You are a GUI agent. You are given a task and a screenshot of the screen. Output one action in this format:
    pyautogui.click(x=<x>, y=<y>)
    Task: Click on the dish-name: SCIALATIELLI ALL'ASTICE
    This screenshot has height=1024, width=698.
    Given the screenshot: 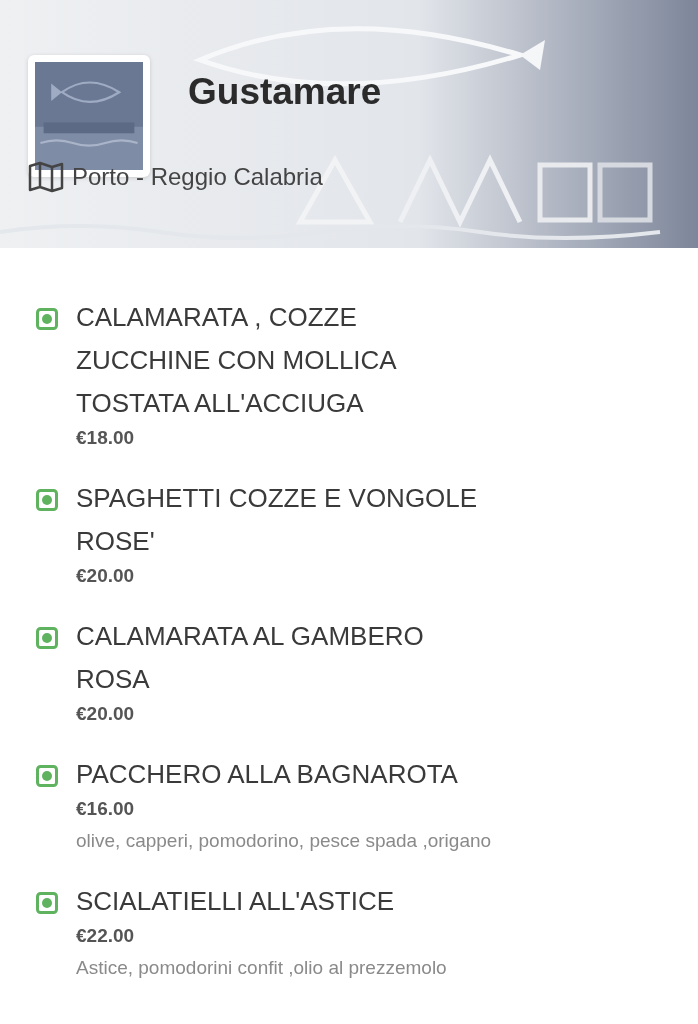 What is the action you would take?
    pyautogui.click(x=236, y=901)
    